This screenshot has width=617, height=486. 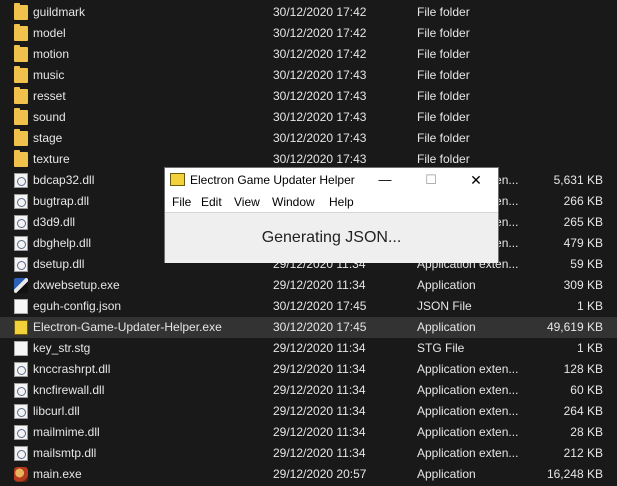 I want to click on file-name: guildmark, so click(x=59, y=12).